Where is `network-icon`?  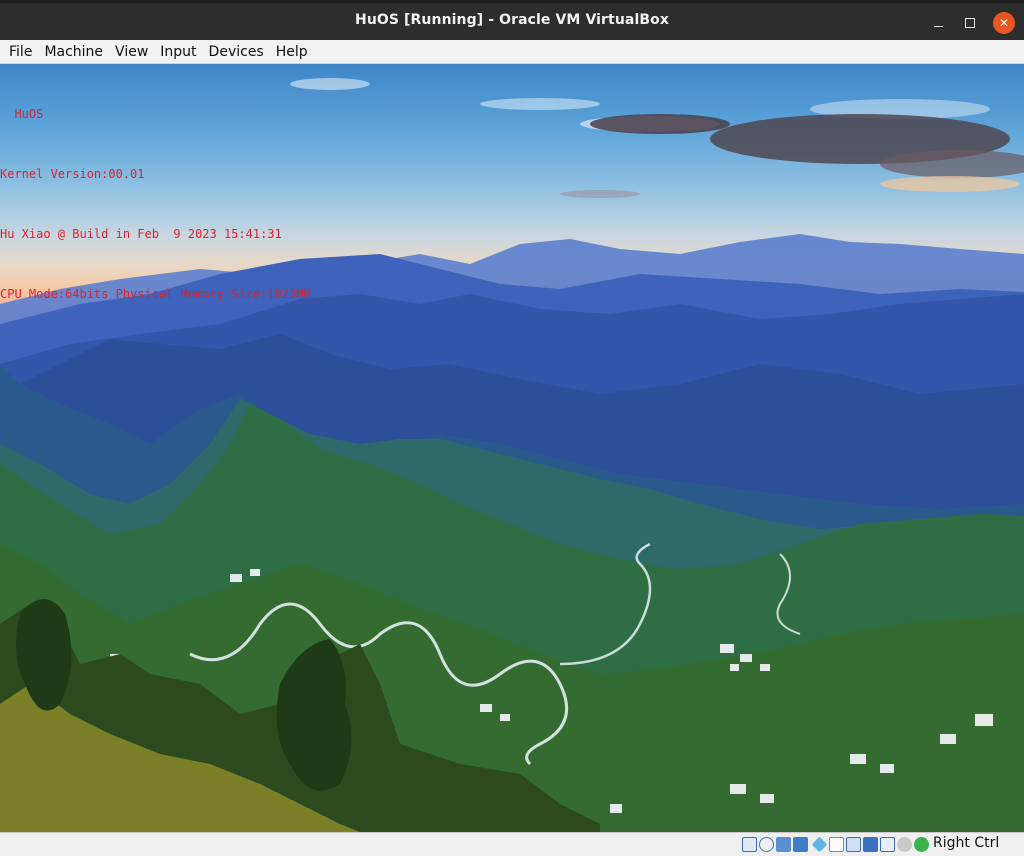
network-icon is located at coordinates (800, 844).